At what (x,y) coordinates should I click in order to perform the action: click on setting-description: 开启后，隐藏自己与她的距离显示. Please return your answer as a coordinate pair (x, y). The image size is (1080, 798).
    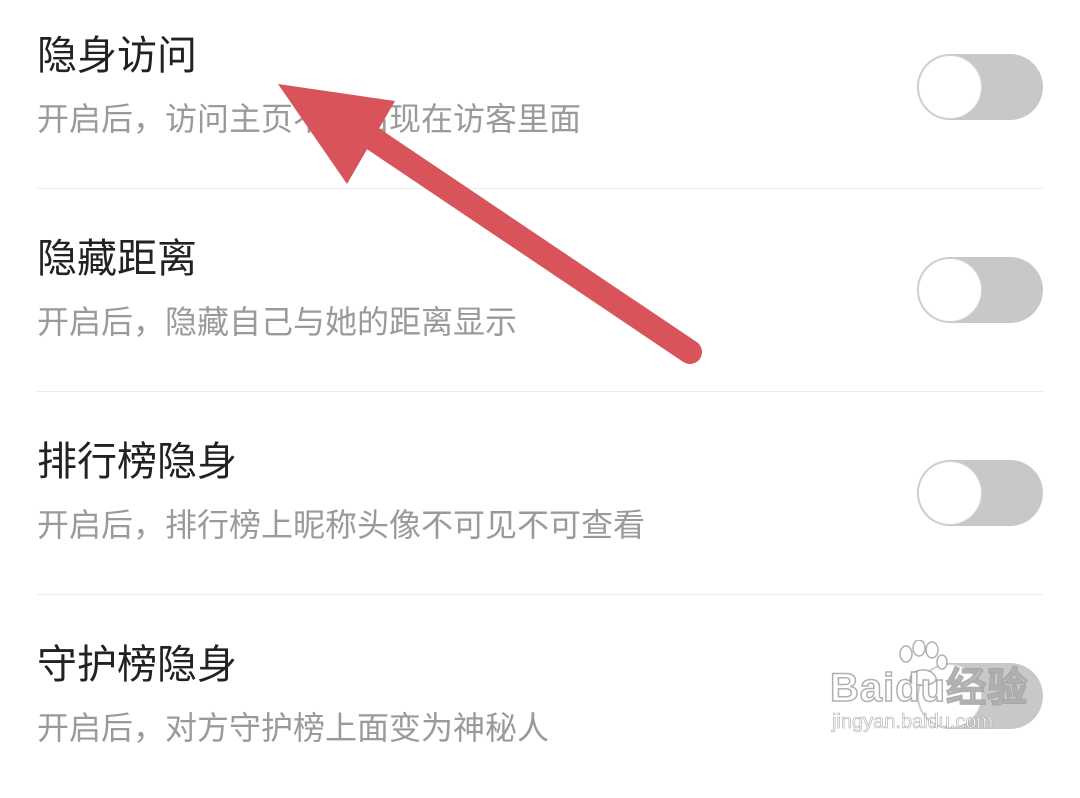
    Looking at the image, I should click on (277, 322).